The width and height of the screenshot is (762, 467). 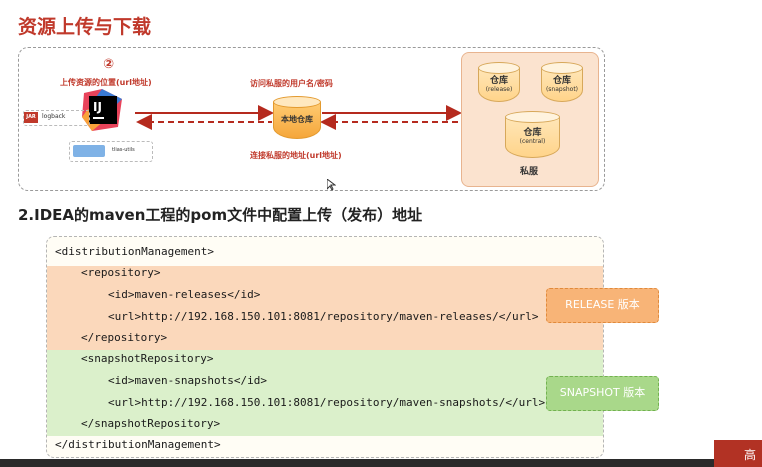 What do you see at coordinates (532, 141) in the screenshot?
I see `repo-central-sub: (central)` at bounding box center [532, 141].